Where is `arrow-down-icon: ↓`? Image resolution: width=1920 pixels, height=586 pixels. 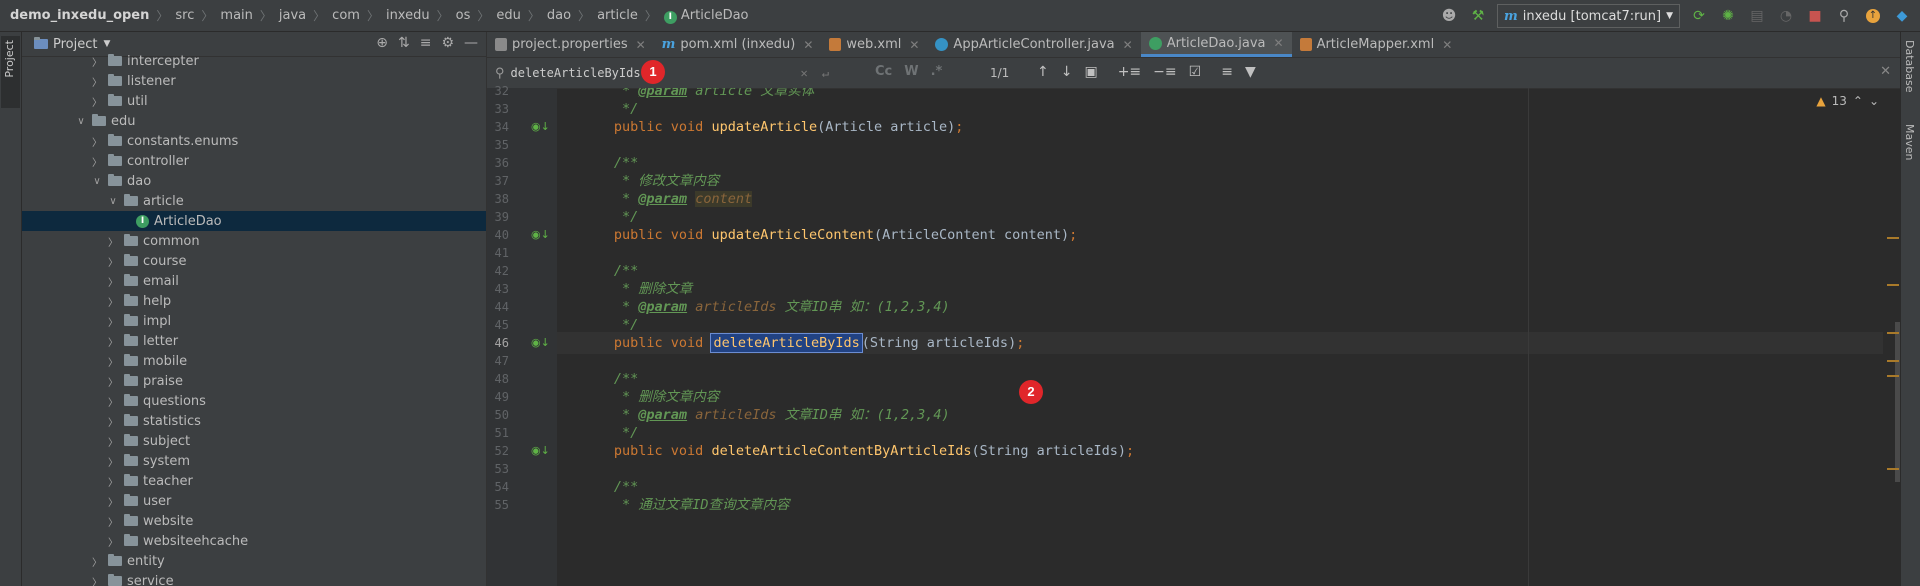
arrow-down-icon: ↓ is located at coordinates (1067, 72).